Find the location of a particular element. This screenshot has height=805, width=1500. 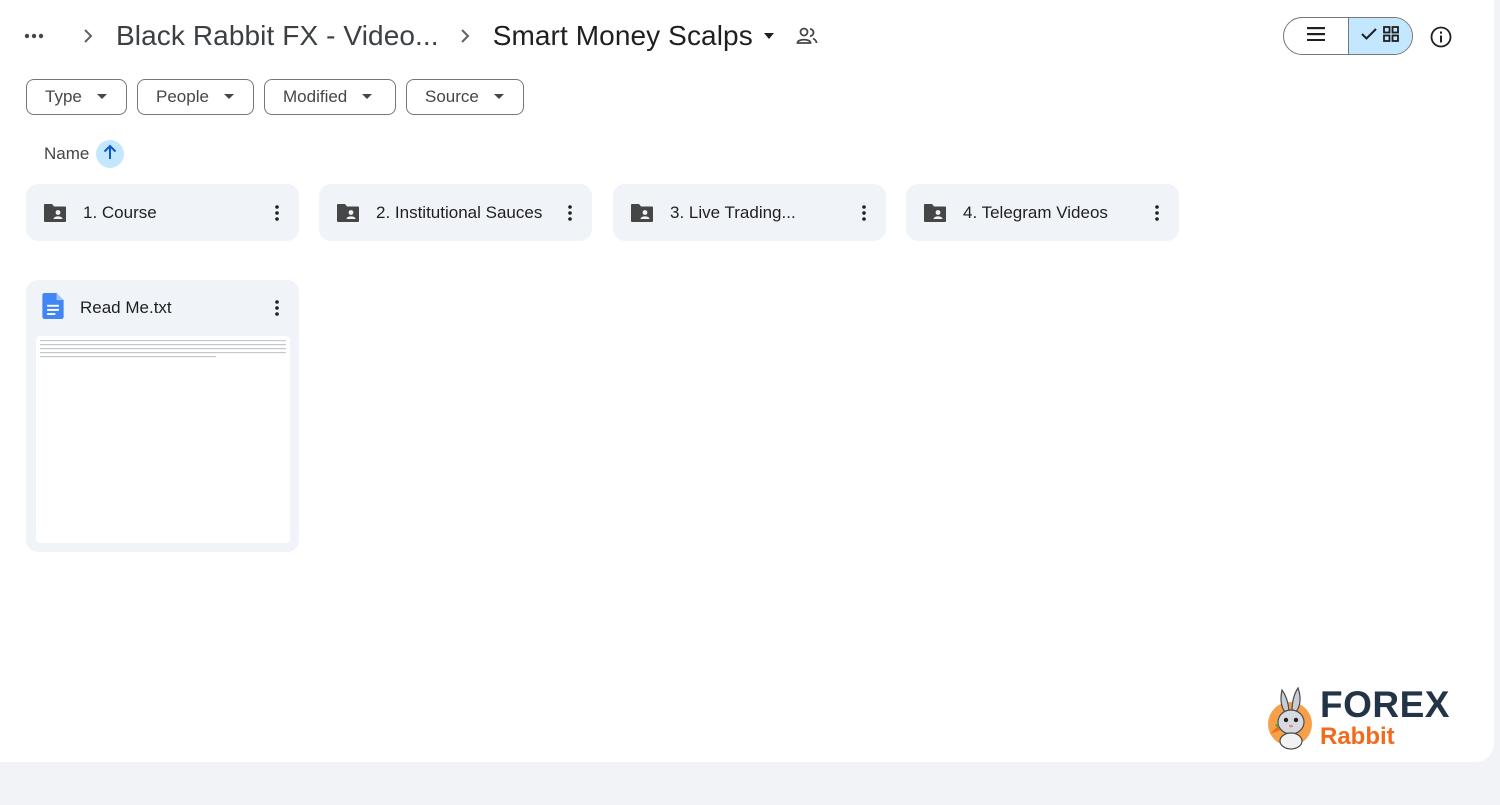

file-thumbnail is located at coordinates (163, 439).